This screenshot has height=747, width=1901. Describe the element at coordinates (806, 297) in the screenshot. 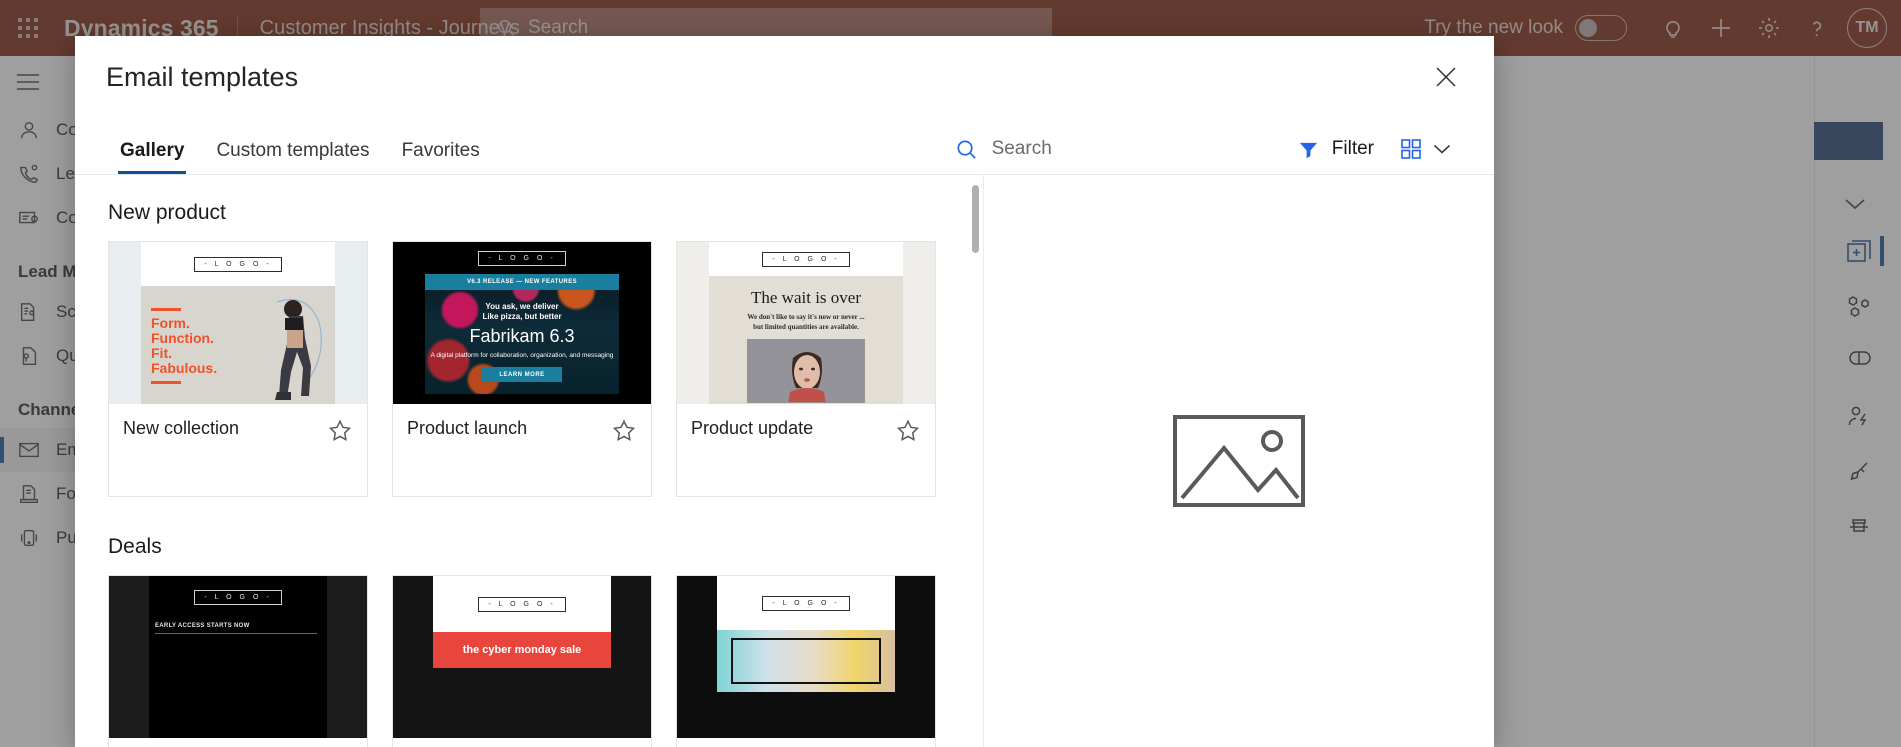

I see `thumbnail-headline: The wait is over` at that location.